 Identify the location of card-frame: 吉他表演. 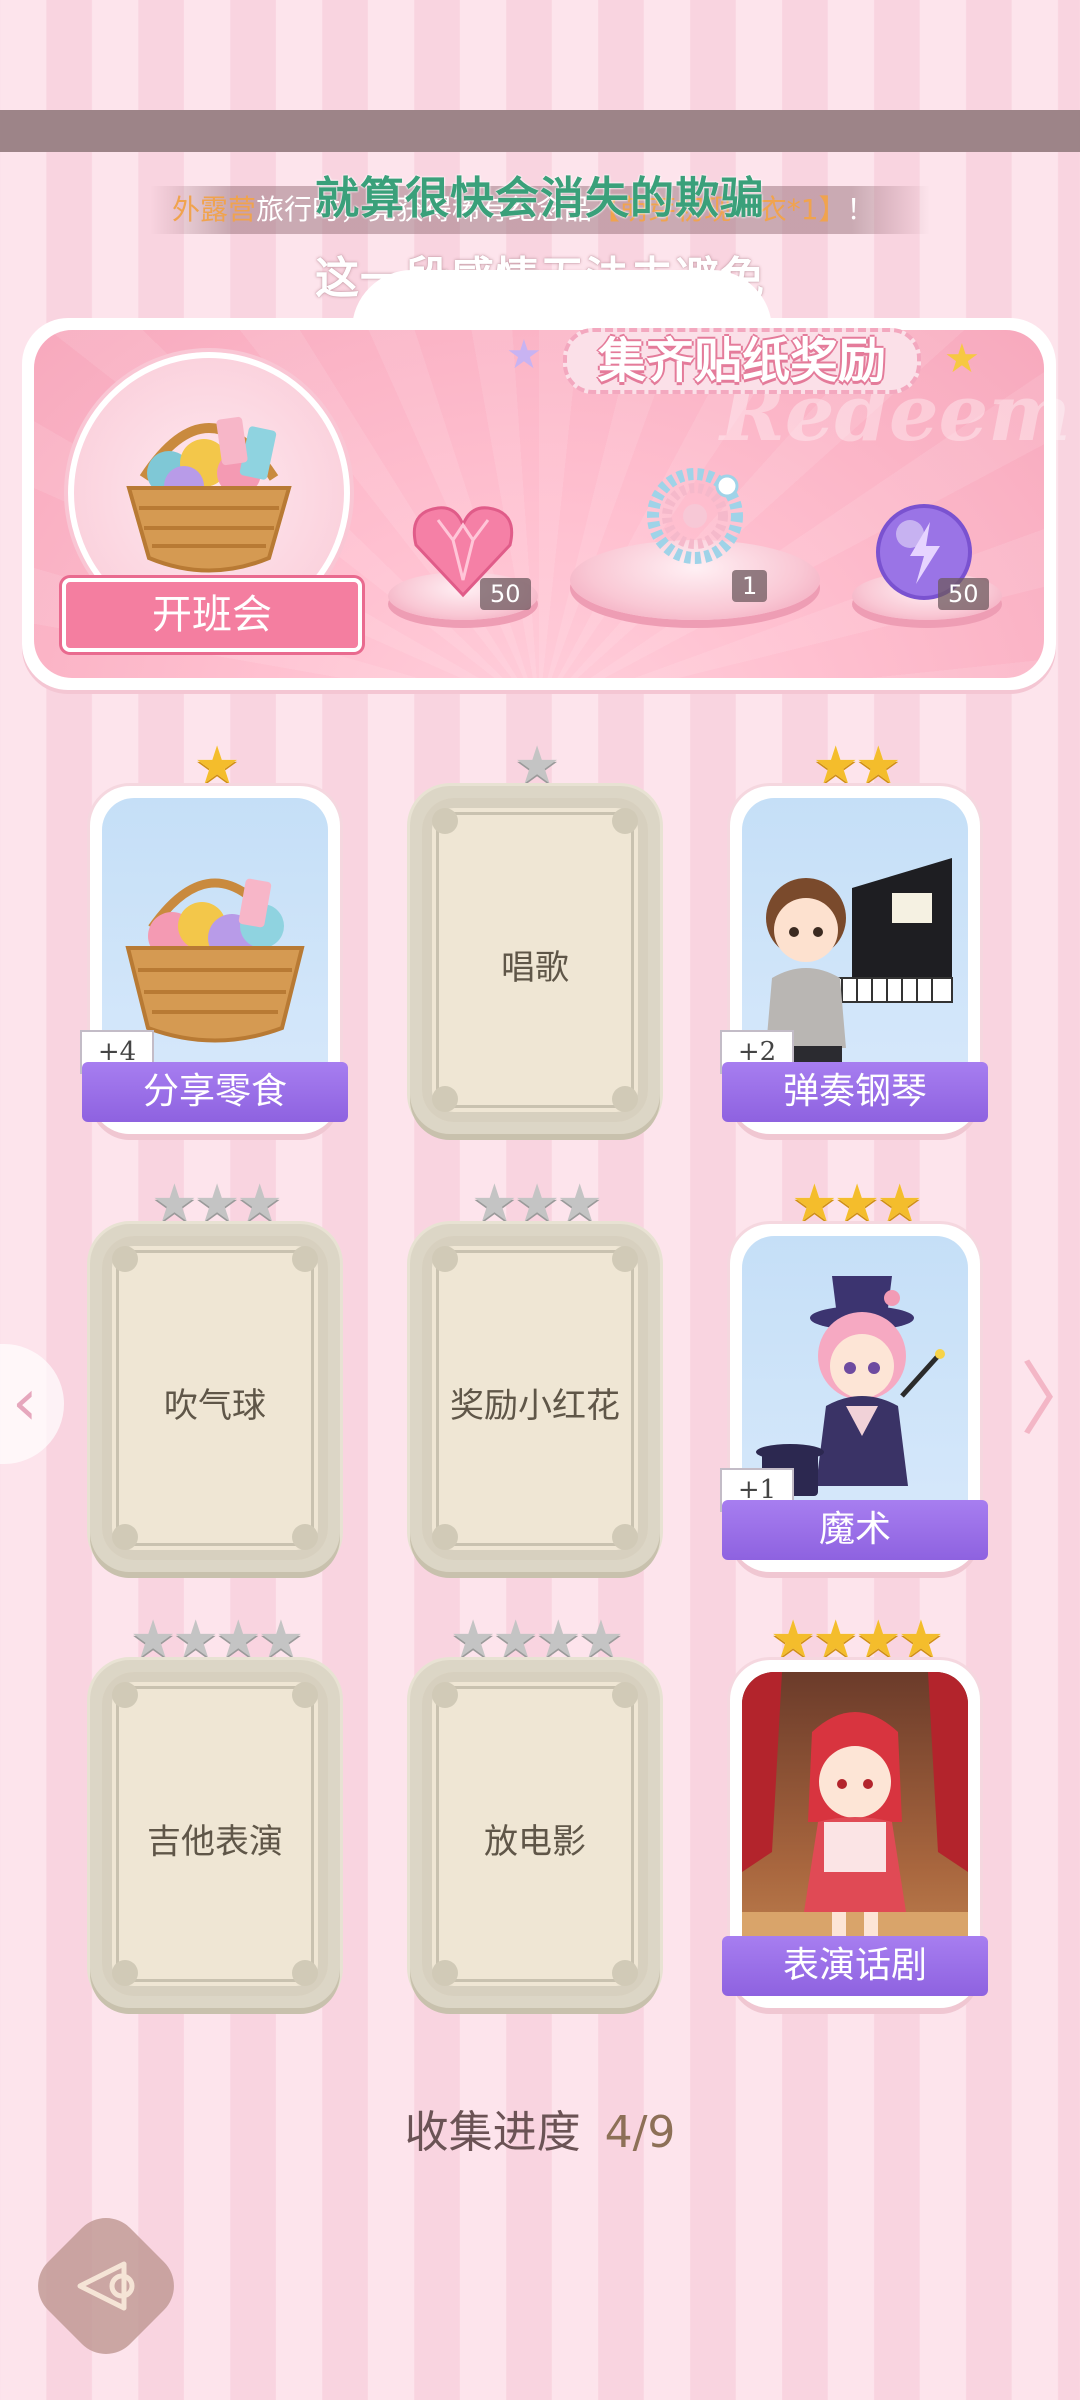
(215, 1834).